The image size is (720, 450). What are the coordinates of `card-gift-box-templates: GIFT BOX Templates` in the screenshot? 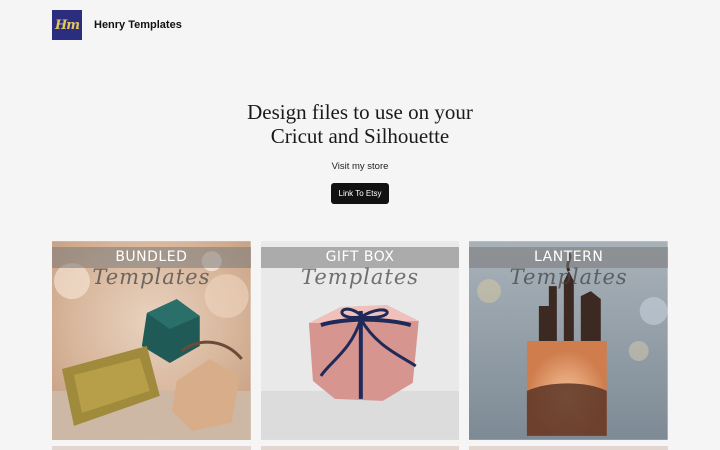 It's located at (360, 340).